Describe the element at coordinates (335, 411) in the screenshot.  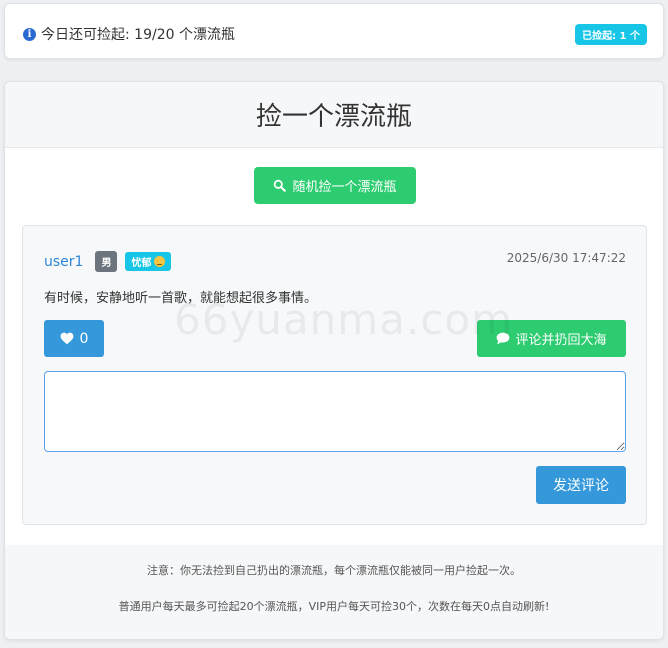
I see `comment-input` at that location.